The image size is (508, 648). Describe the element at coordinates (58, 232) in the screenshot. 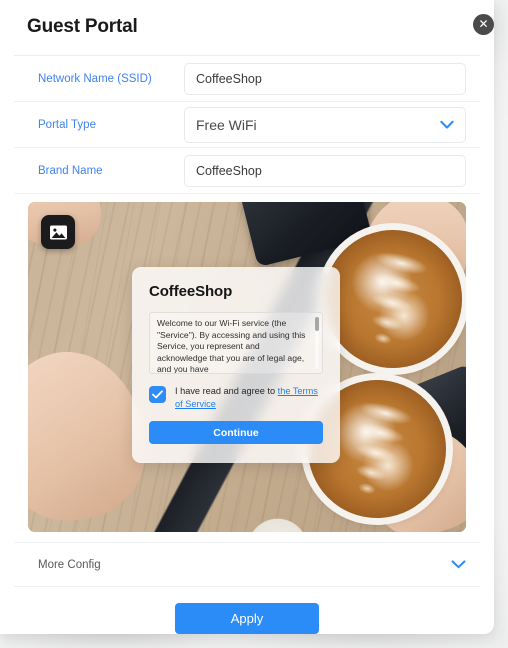

I see `image-placeholder-icon` at that location.